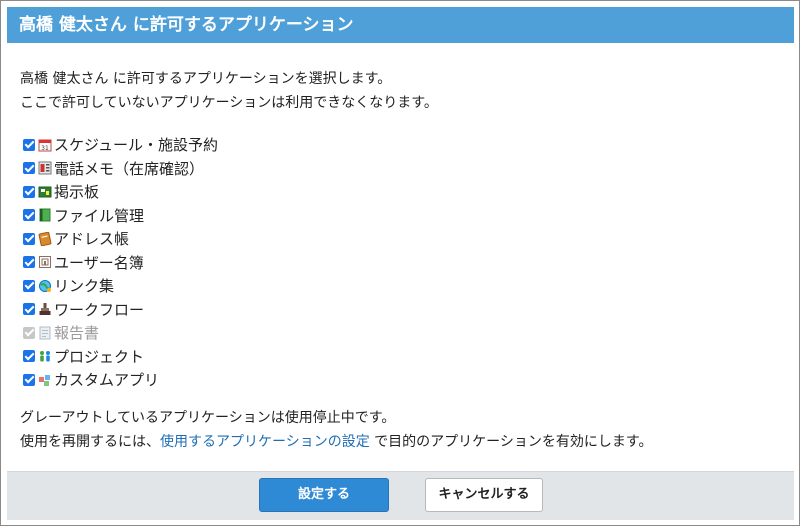  What do you see at coordinates (29, 332) in the screenshot?
I see `checkbox-disabled` at bounding box center [29, 332].